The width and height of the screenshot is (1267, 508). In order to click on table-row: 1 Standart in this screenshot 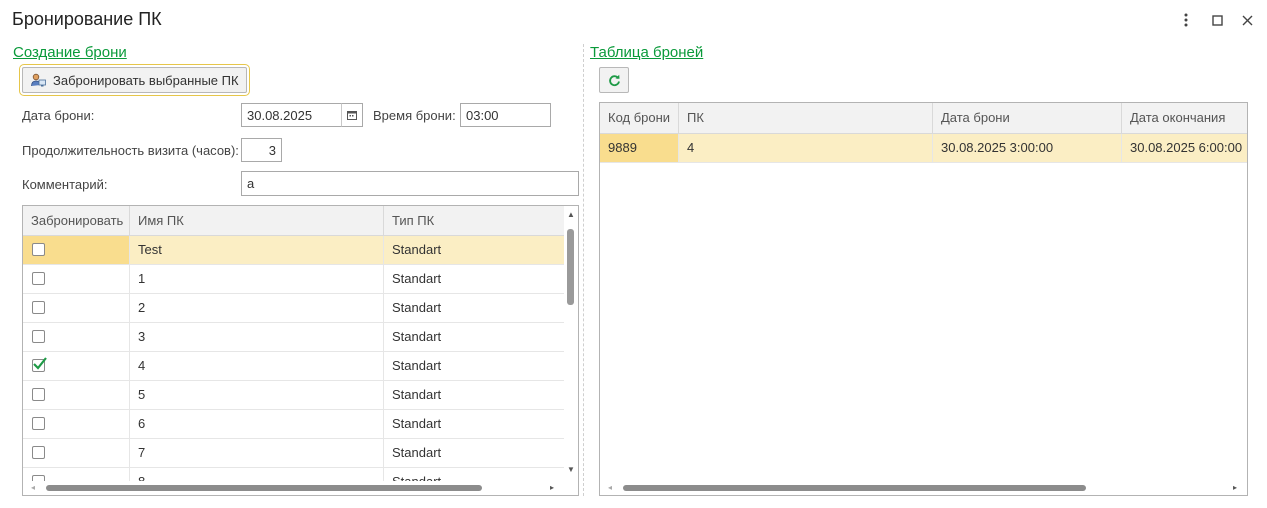, I will do `click(293, 279)`.